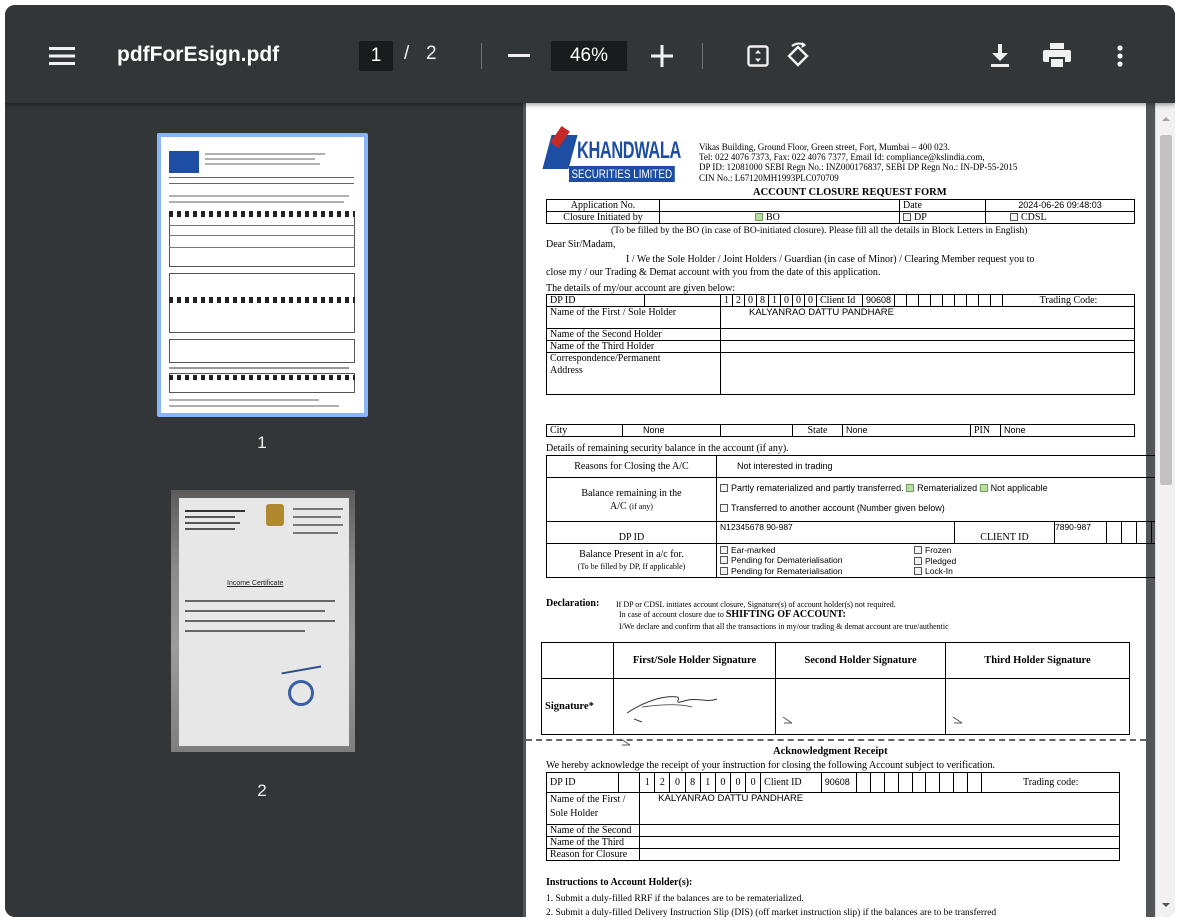 The width and height of the screenshot is (1180, 922). What do you see at coordinates (1034, 217) in the screenshot?
I see `cdsl-option-label: CDSL` at bounding box center [1034, 217].